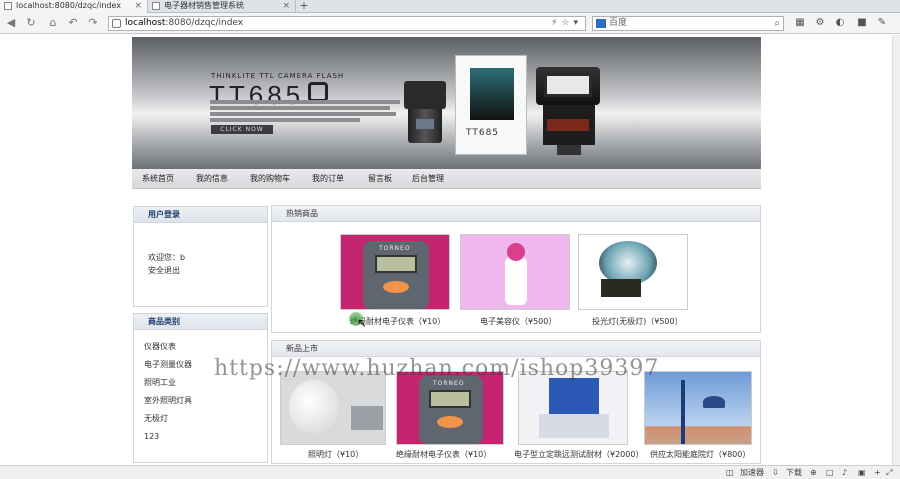 The image size is (900, 479). What do you see at coordinates (877, 472) in the screenshot?
I see `zoom-in-icon: +` at bounding box center [877, 472].